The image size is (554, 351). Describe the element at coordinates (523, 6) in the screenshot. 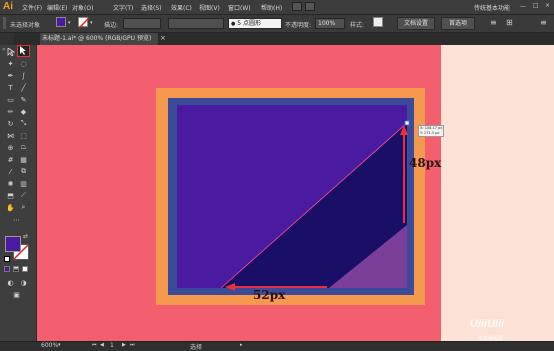

I see `minimize-icon: —` at that location.